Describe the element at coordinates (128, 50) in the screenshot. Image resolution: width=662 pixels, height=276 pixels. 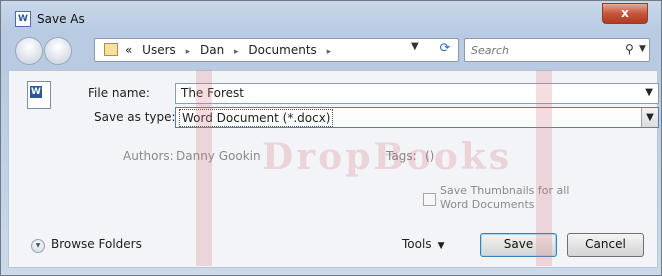
I see `breadcrumb-overflow: «` at that location.